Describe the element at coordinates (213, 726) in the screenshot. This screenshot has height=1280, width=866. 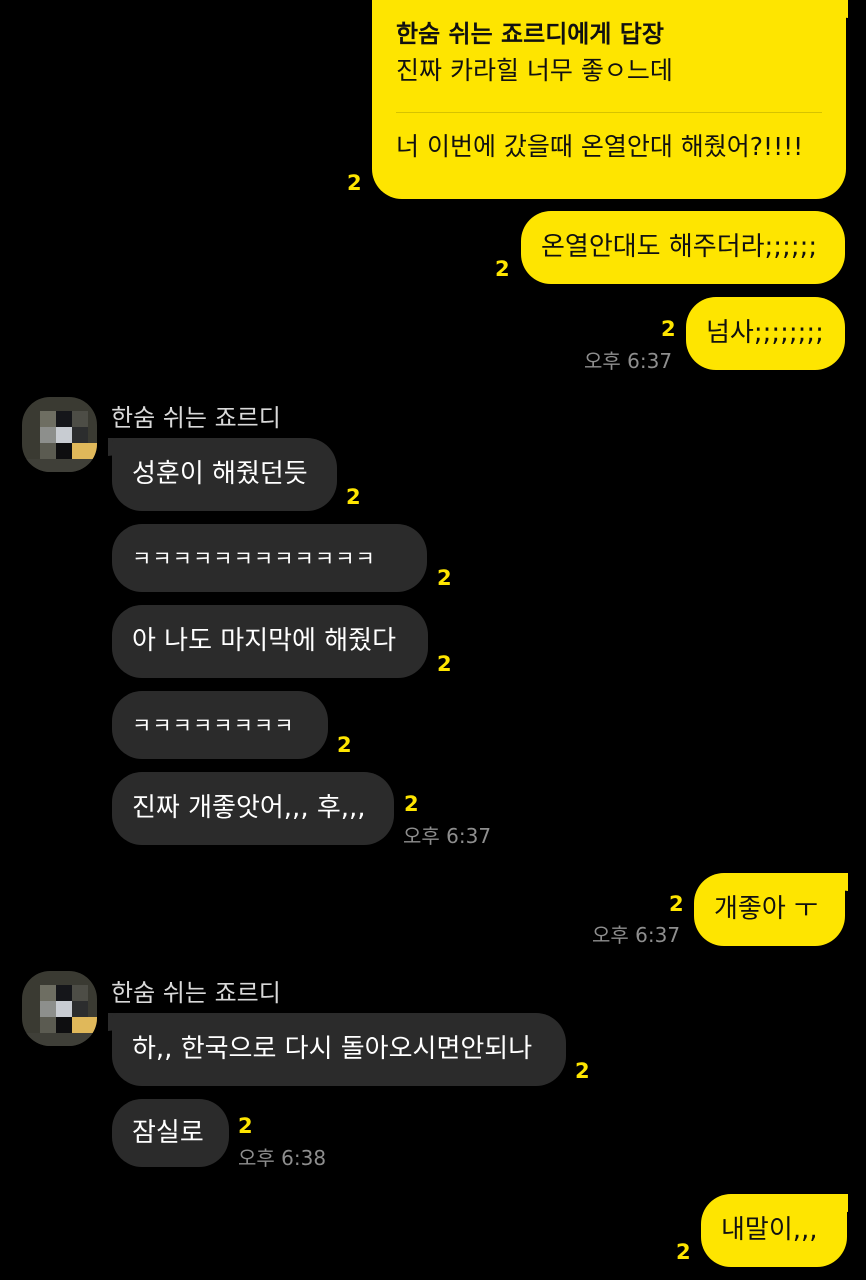
I see `message-text: ㅋㅋㅋㅋㅋㅋㅋㅋ` at that location.